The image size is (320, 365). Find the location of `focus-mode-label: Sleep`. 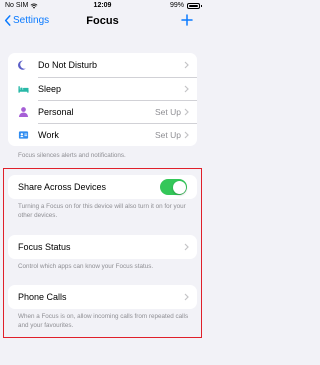

focus-mode-label: Sleep is located at coordinates (50, 88).